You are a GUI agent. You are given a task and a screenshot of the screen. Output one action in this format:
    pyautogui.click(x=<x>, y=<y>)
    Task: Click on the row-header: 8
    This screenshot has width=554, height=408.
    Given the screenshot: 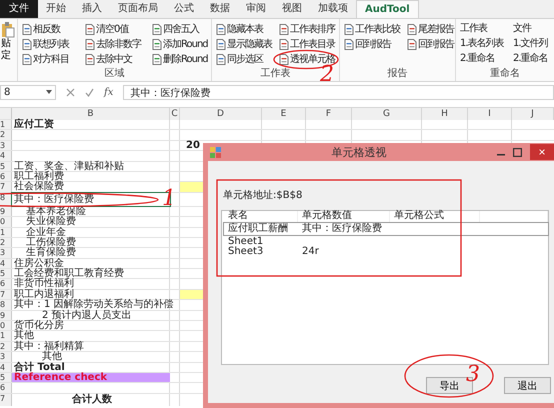 What is the action you would take?
    pyautogui.click(x=6, y=305)
    